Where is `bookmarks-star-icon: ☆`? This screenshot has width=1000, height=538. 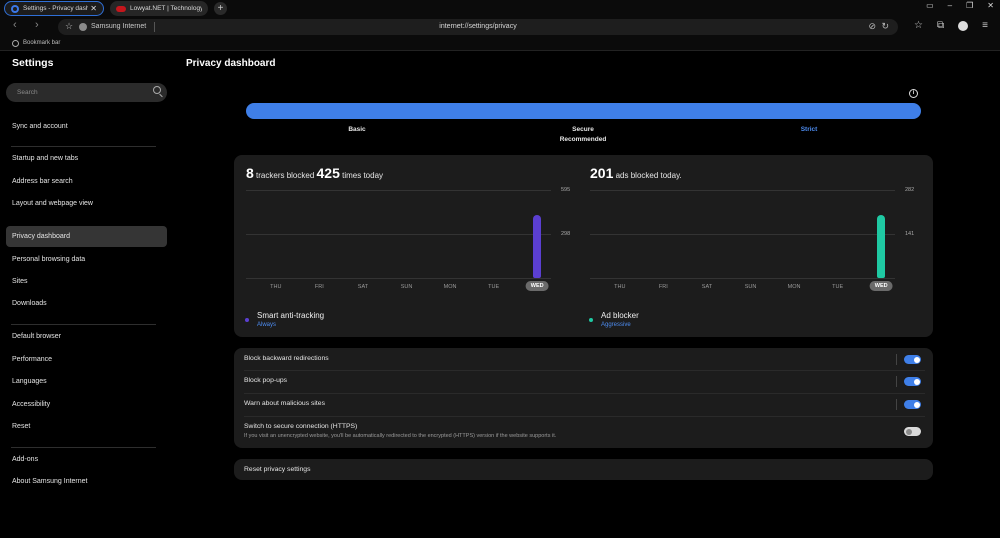 bookmarks-star-icon: ☆ is located at coordinates (918, 25).